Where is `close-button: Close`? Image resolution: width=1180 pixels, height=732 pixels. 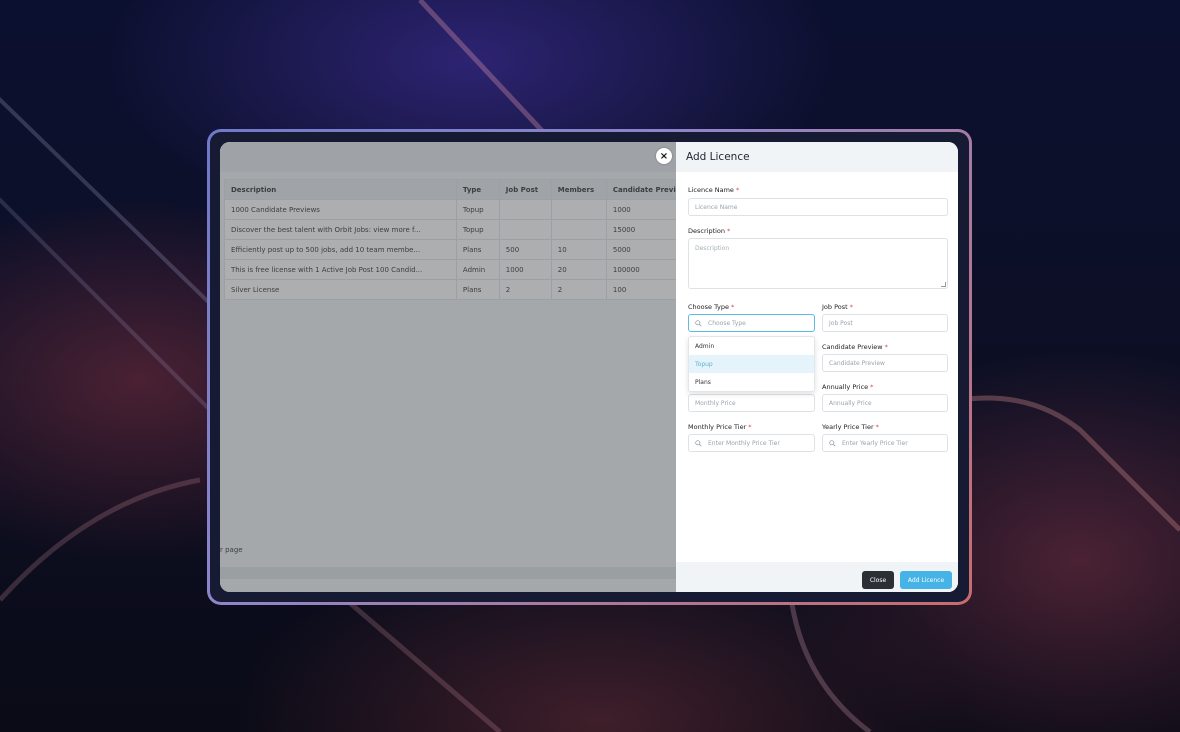 close-button: Close is located at coordinates (878, 580).